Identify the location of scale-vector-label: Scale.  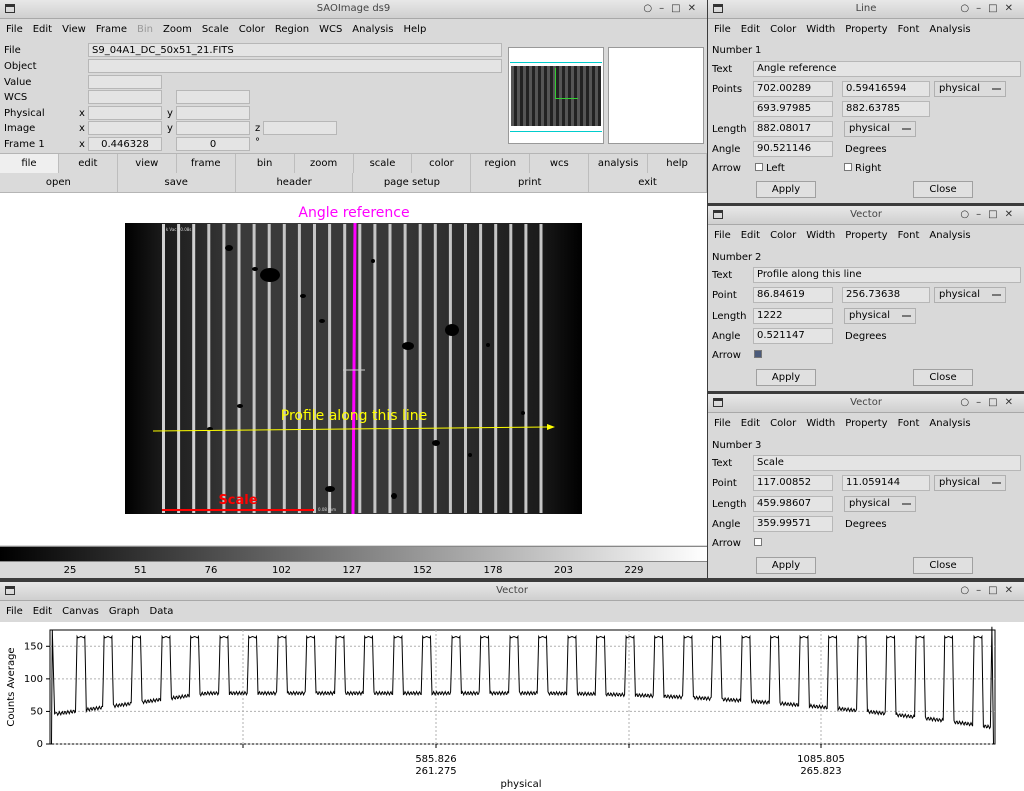
(237, 500).